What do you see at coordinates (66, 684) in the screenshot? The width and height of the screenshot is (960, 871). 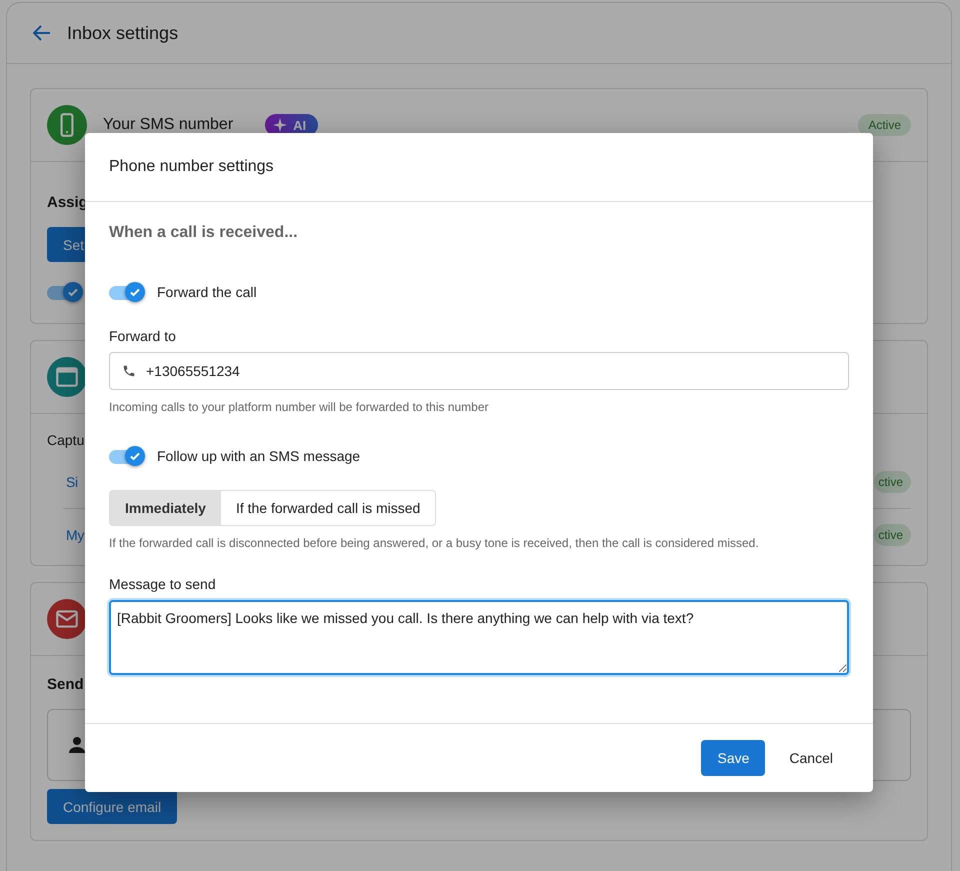 I see `section-title: Send` at bounding box center [66, 684].